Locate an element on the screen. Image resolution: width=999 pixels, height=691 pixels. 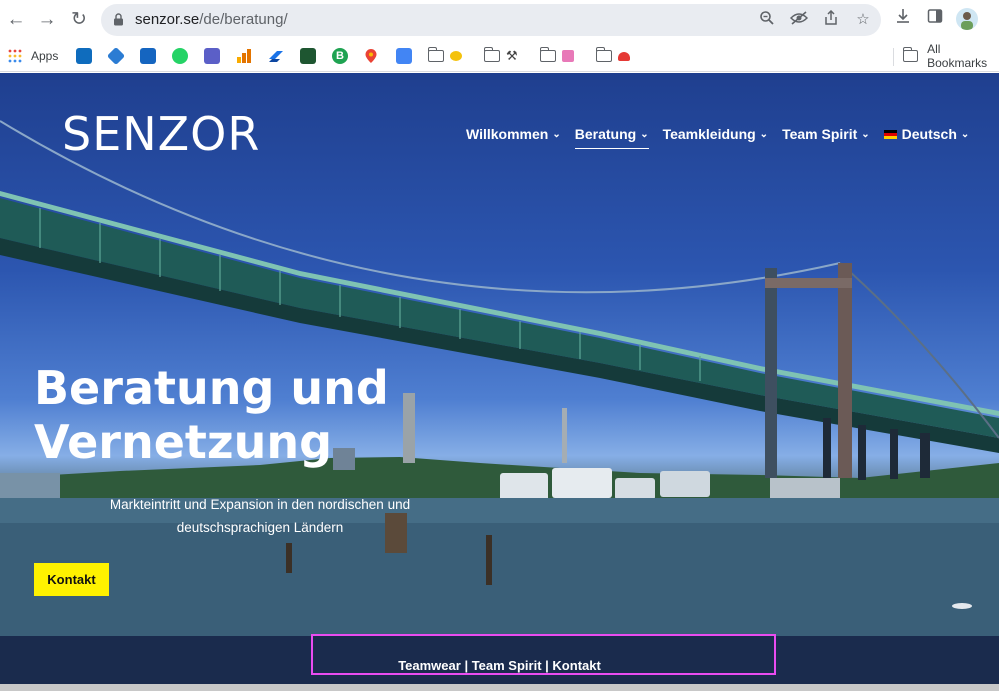
lock-icon is located at coordinates (118, 19).